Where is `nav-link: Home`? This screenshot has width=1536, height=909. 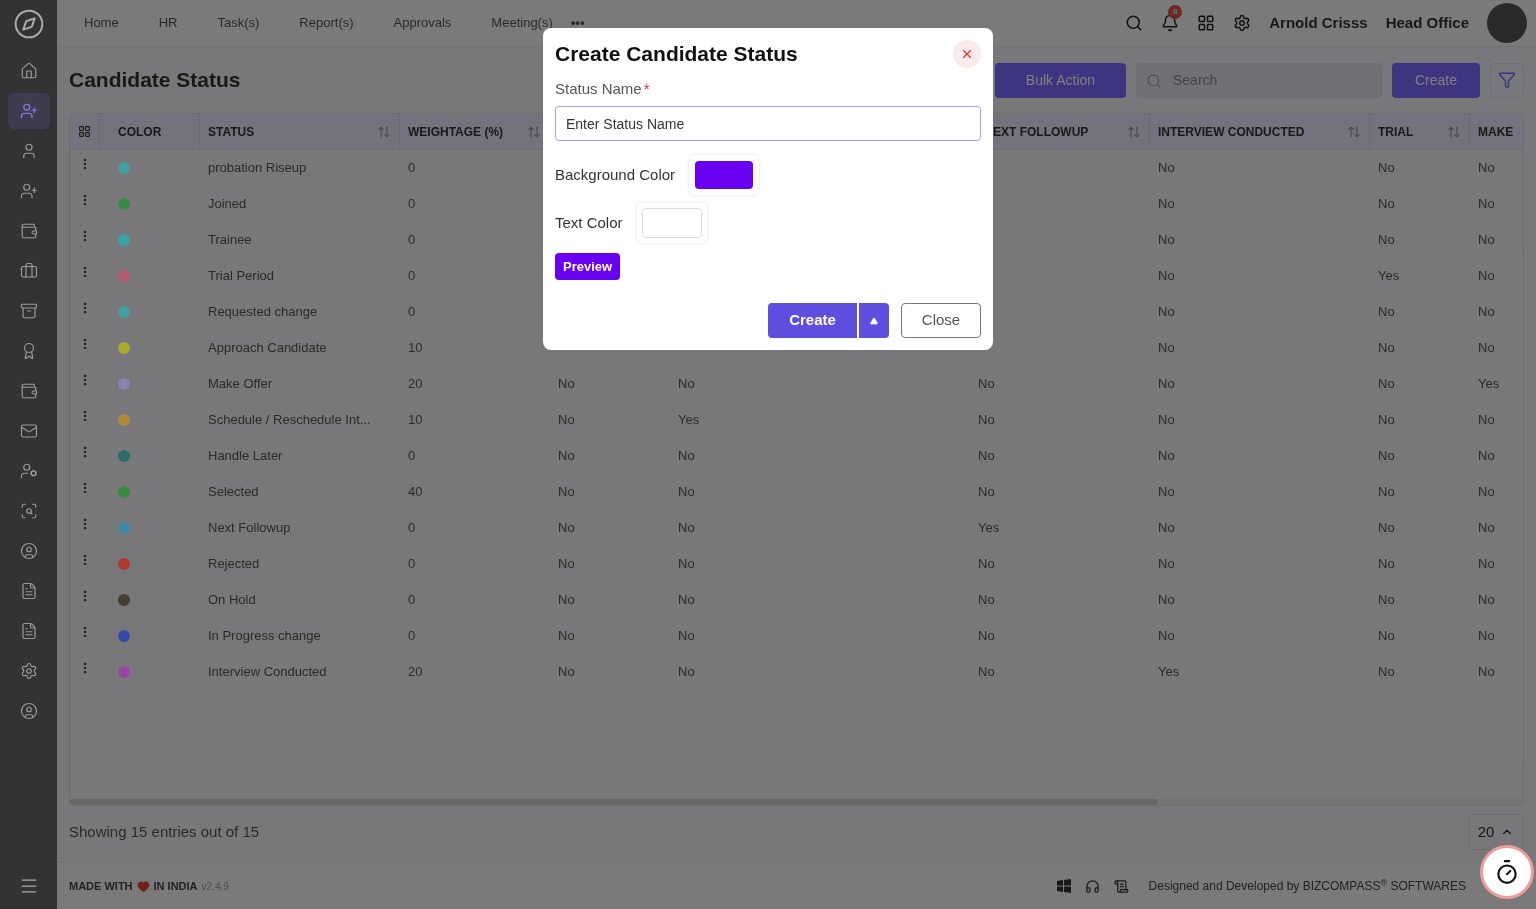
nav-link: Home is located at coordinates (101, 23).